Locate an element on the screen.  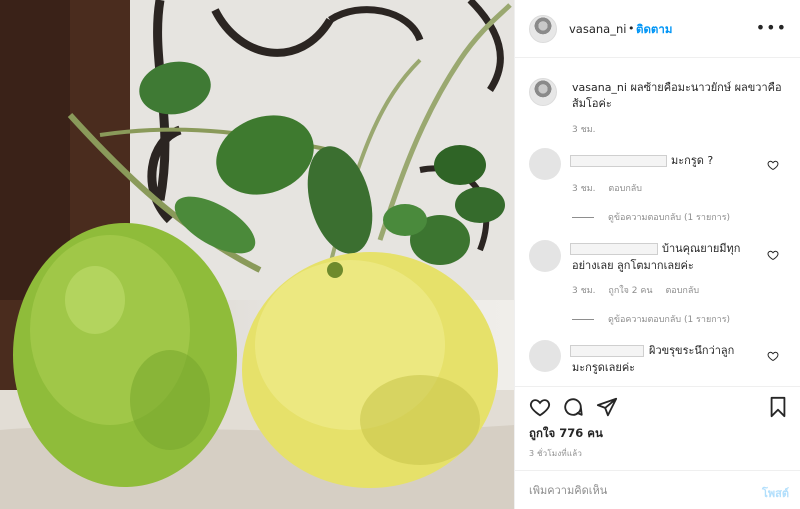
post-header: vasana_ni • ติดตาม ••• is located at coordinates (657, 29).